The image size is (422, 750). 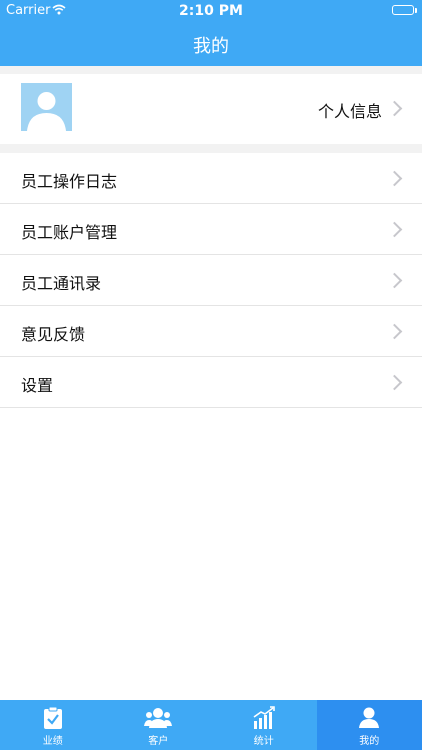 I want to click on menu-item-label: 员工账户管理, so click(x=69, y=232).